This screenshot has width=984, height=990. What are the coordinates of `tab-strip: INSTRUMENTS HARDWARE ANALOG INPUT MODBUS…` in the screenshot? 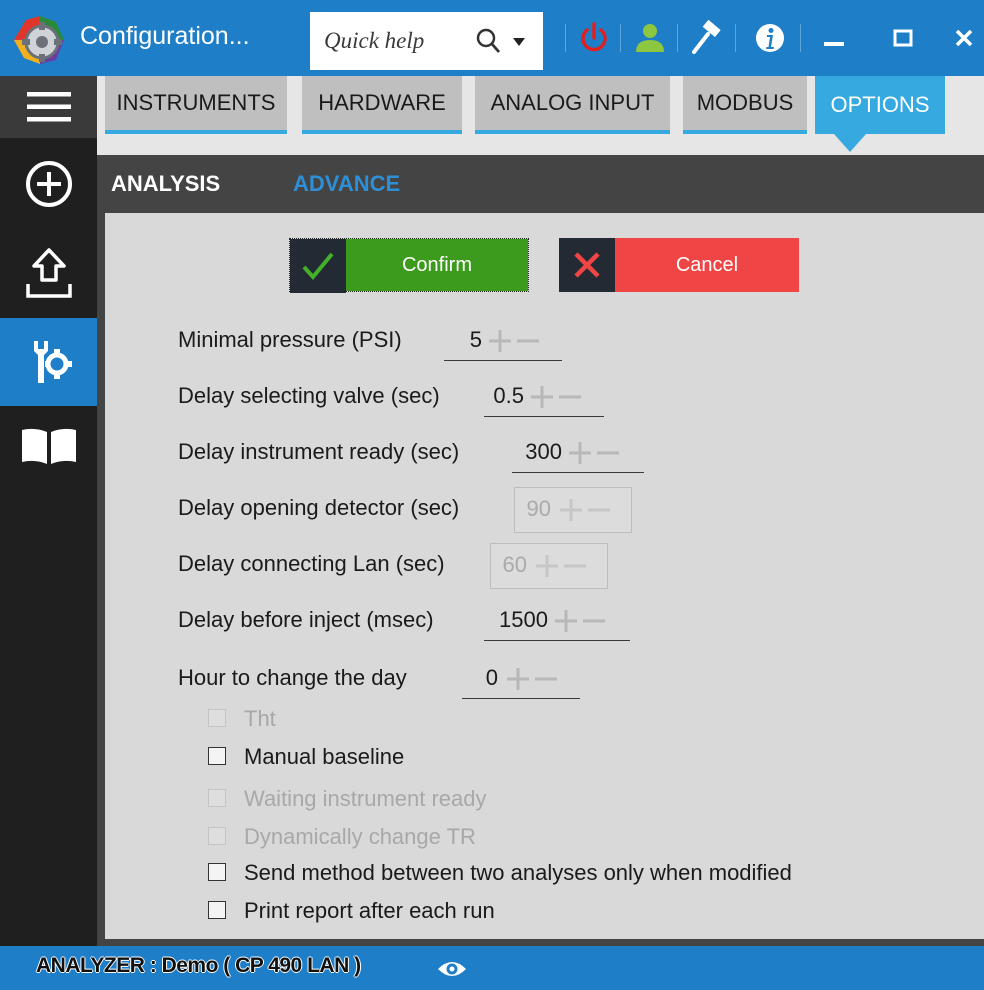 It's located at (540, 115).